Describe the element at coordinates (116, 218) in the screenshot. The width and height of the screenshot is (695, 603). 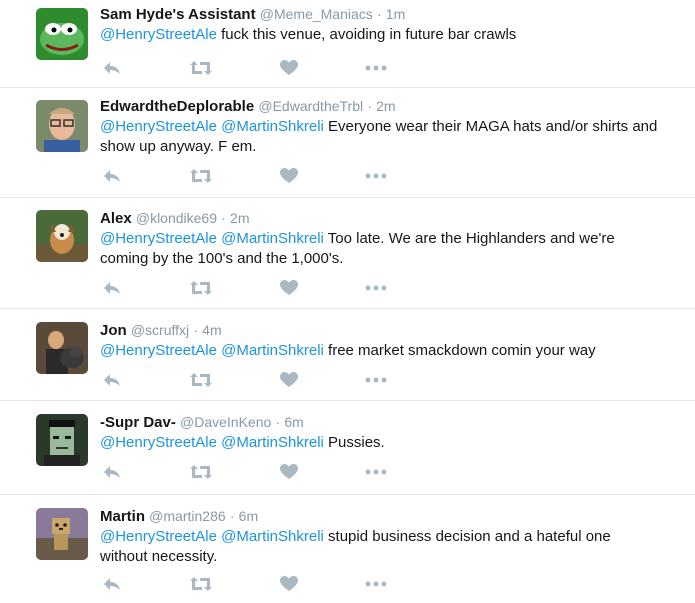
I see `user-name: Alex` at that location.